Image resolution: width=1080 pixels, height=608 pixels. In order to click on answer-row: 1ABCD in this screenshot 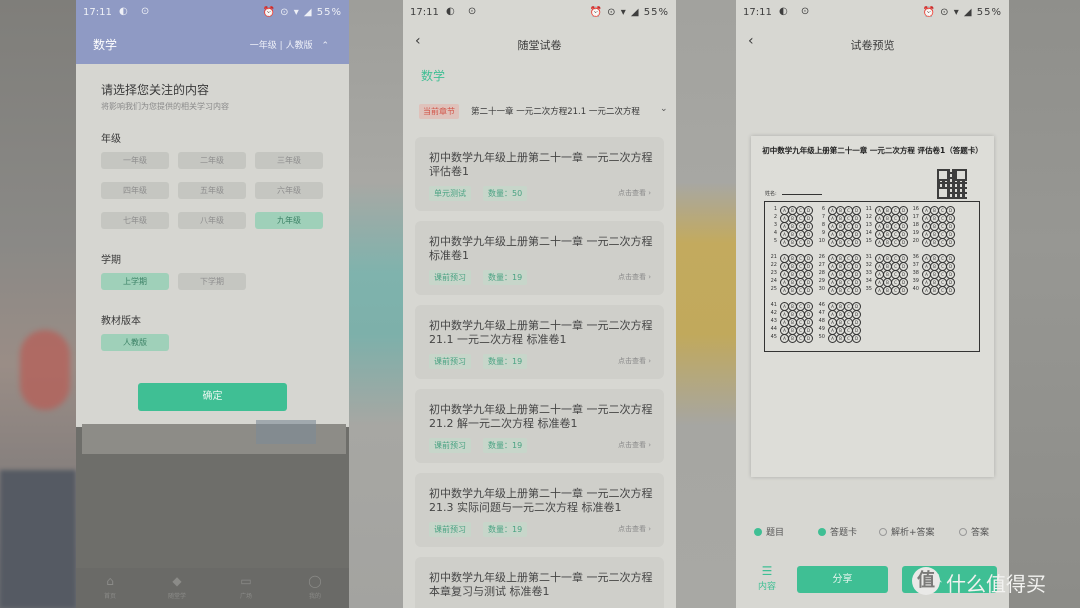, I will do `click(792, 210)`.